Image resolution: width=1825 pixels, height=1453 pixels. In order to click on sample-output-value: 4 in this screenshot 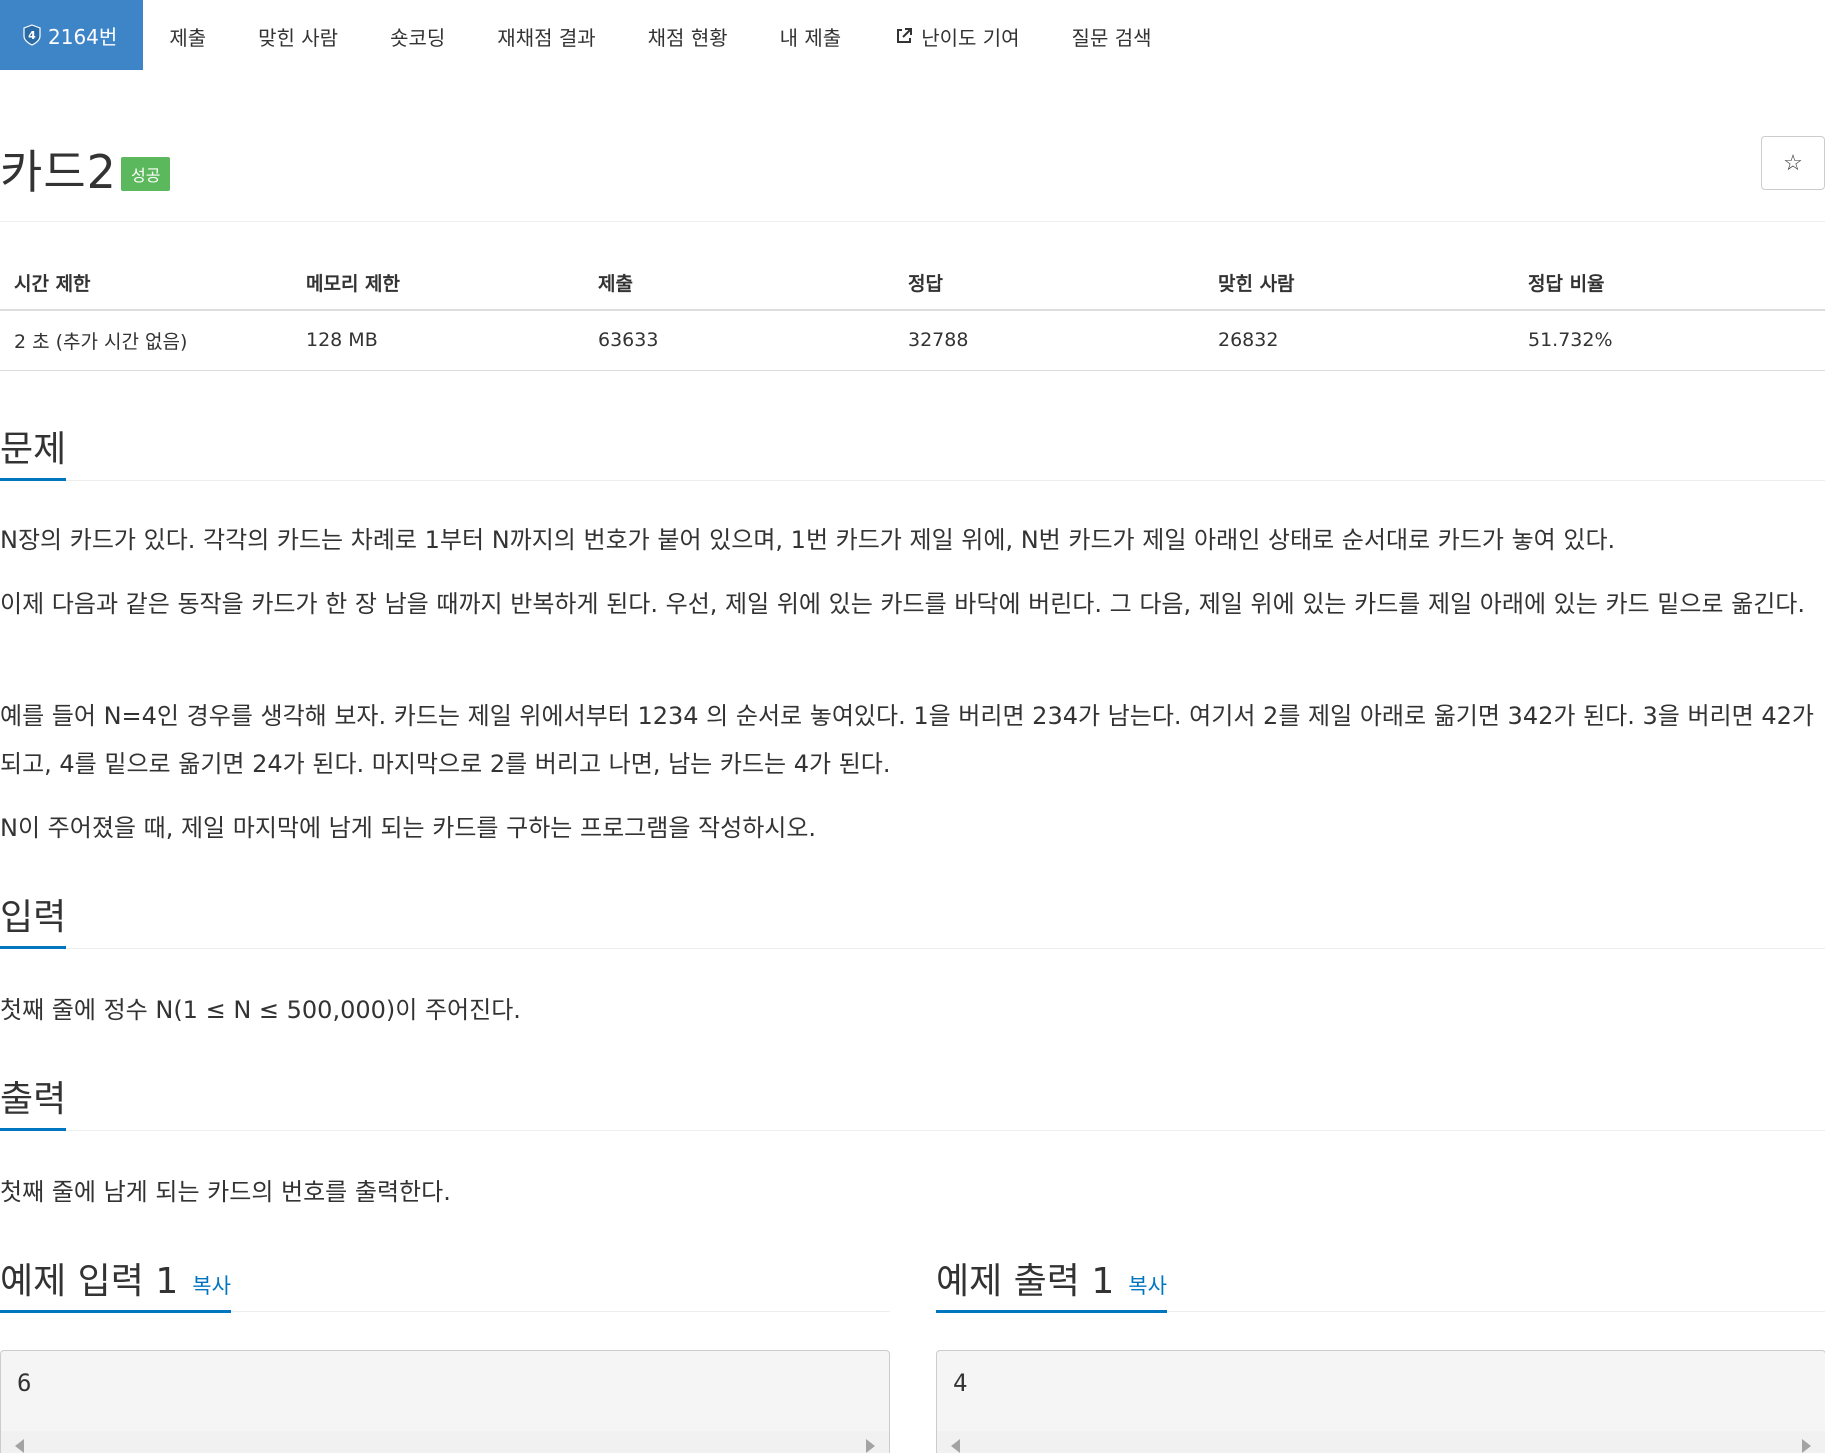, I will do `click(960, 1383)`.